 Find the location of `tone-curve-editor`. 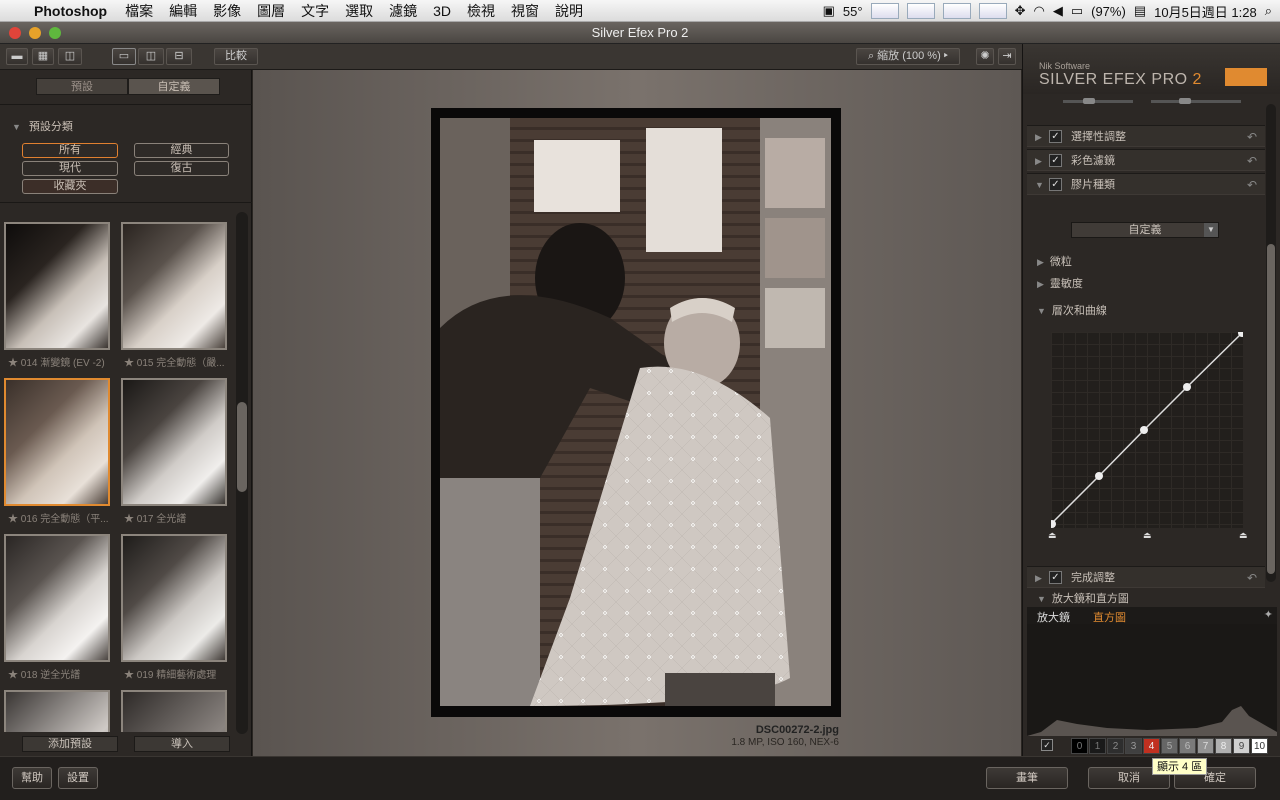

tone-curve-editor is located at coordinates (1147, 430).